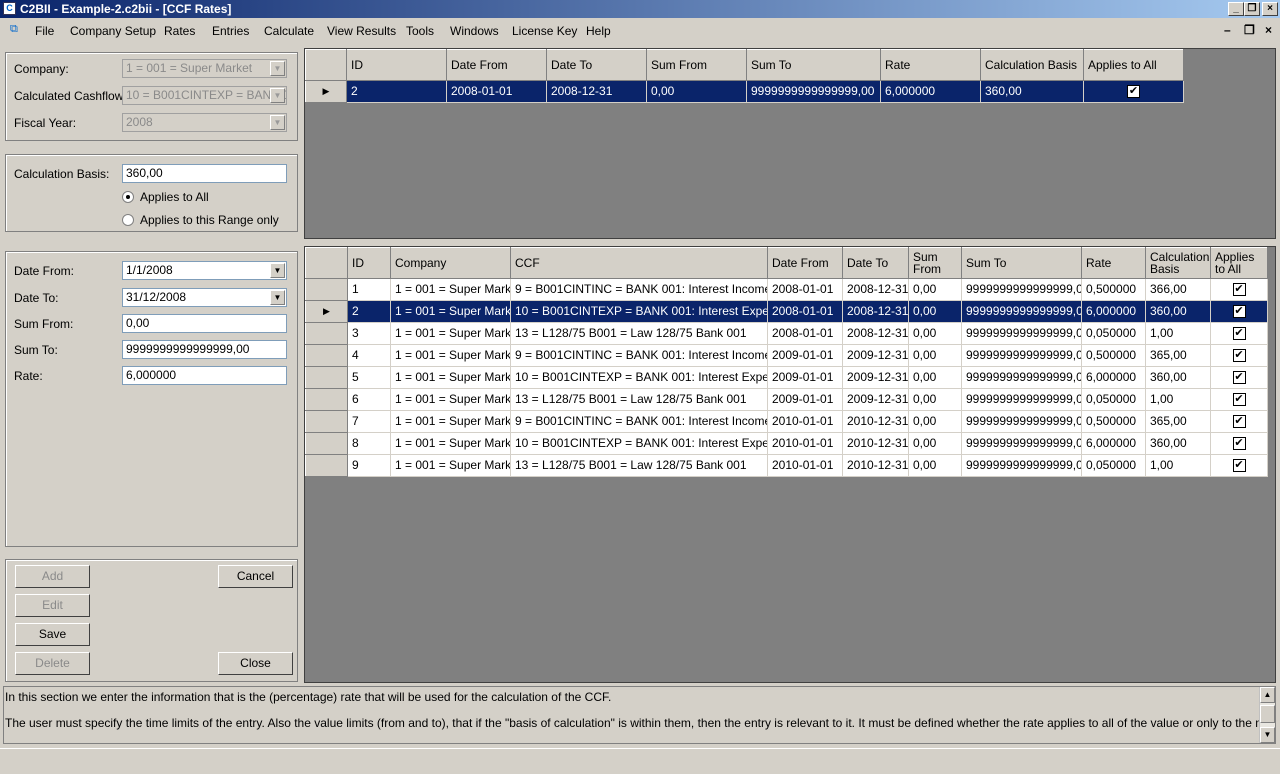 Image resolution: width=1280 pixels, height=774 pixels. I want to click on restore-icon: ❐, so click(1252, 9).